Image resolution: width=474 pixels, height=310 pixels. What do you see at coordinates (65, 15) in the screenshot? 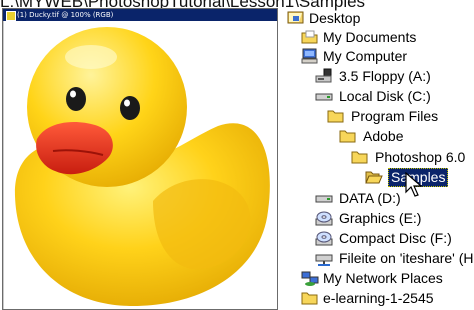
I see `image-window-title: (1) Ducky.tif @ 100% (RGB)` at bounding box center [65, 15].